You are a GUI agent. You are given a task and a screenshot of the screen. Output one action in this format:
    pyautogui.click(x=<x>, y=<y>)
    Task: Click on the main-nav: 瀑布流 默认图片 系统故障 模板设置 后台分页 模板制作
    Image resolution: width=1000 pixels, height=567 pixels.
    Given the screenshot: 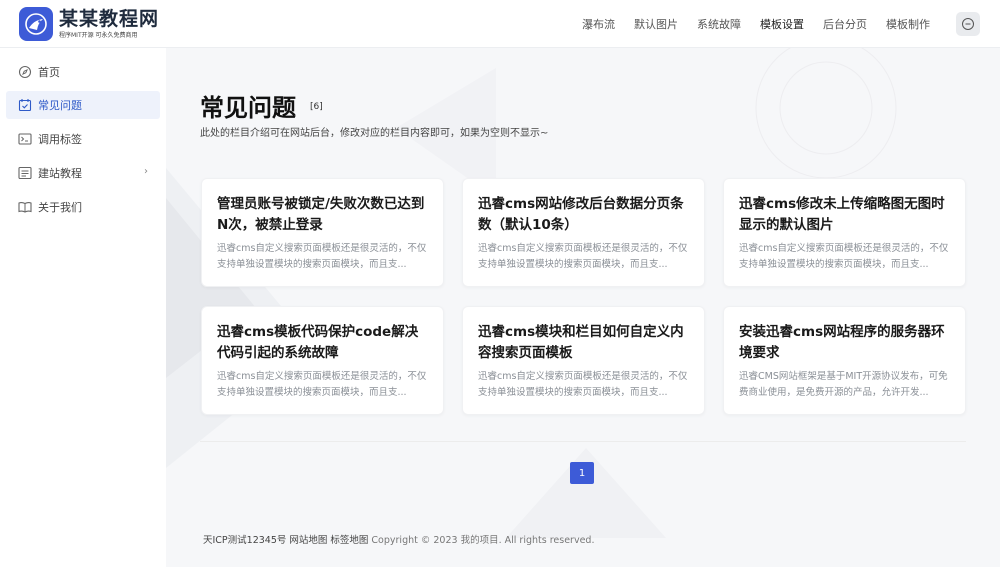 What is the action you would take?
    pyautogui.click(x=746, y=24)
    